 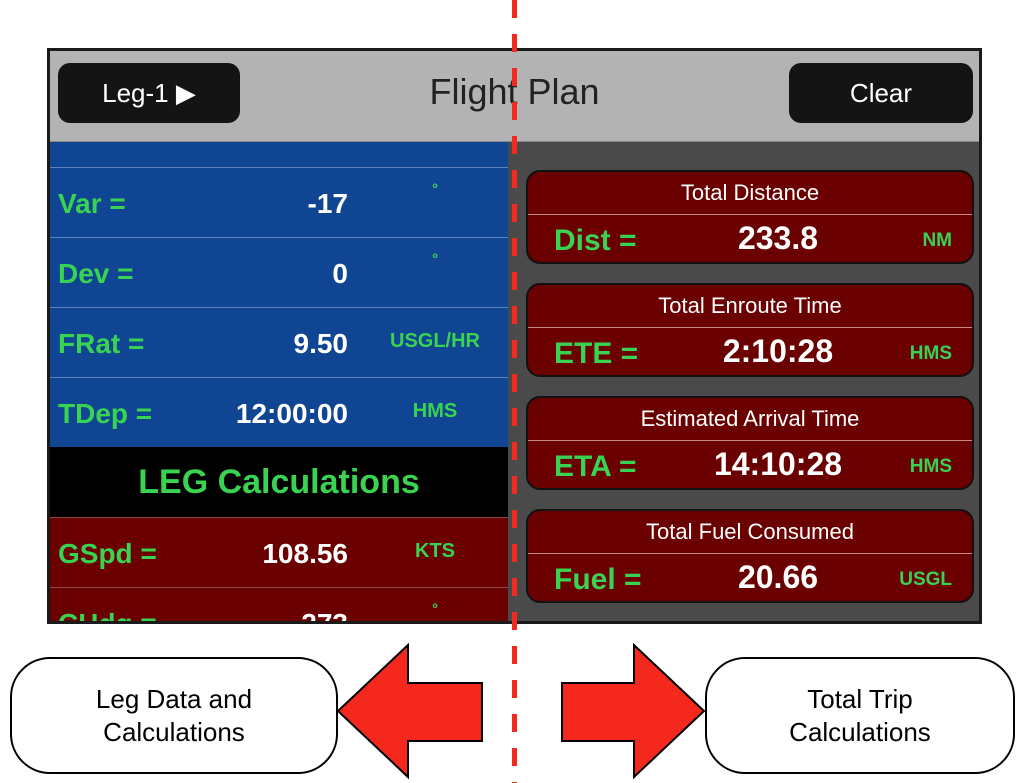 What do you see at coordinates (96, 273) in the screenshot?
I see `row-label: Dev =` at bounding box center [96, 273].